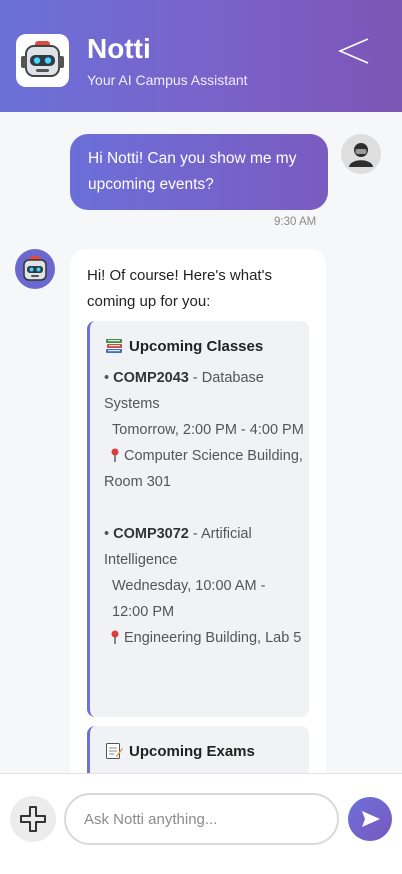  Describe the element at coordinates (167, 80) in the screenshot. I see `app-subtitle: Your AI Campus Assistant` at that location.